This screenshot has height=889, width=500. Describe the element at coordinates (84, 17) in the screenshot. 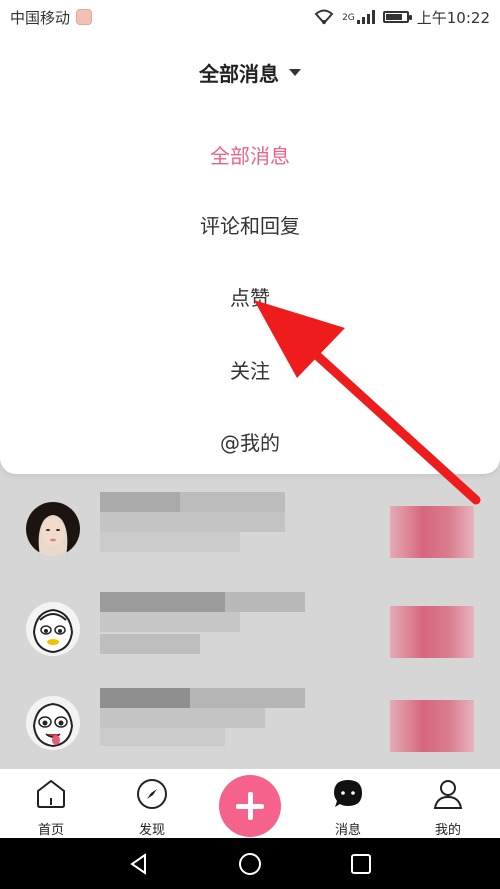

I see `carrier-app-icon` at that location.